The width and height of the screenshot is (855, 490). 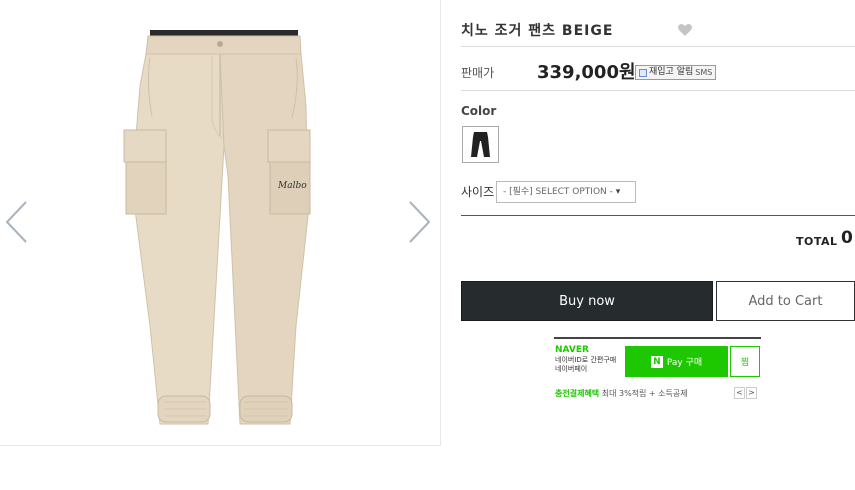 I want to click on color-label: Color, so click(x=479, y=111).